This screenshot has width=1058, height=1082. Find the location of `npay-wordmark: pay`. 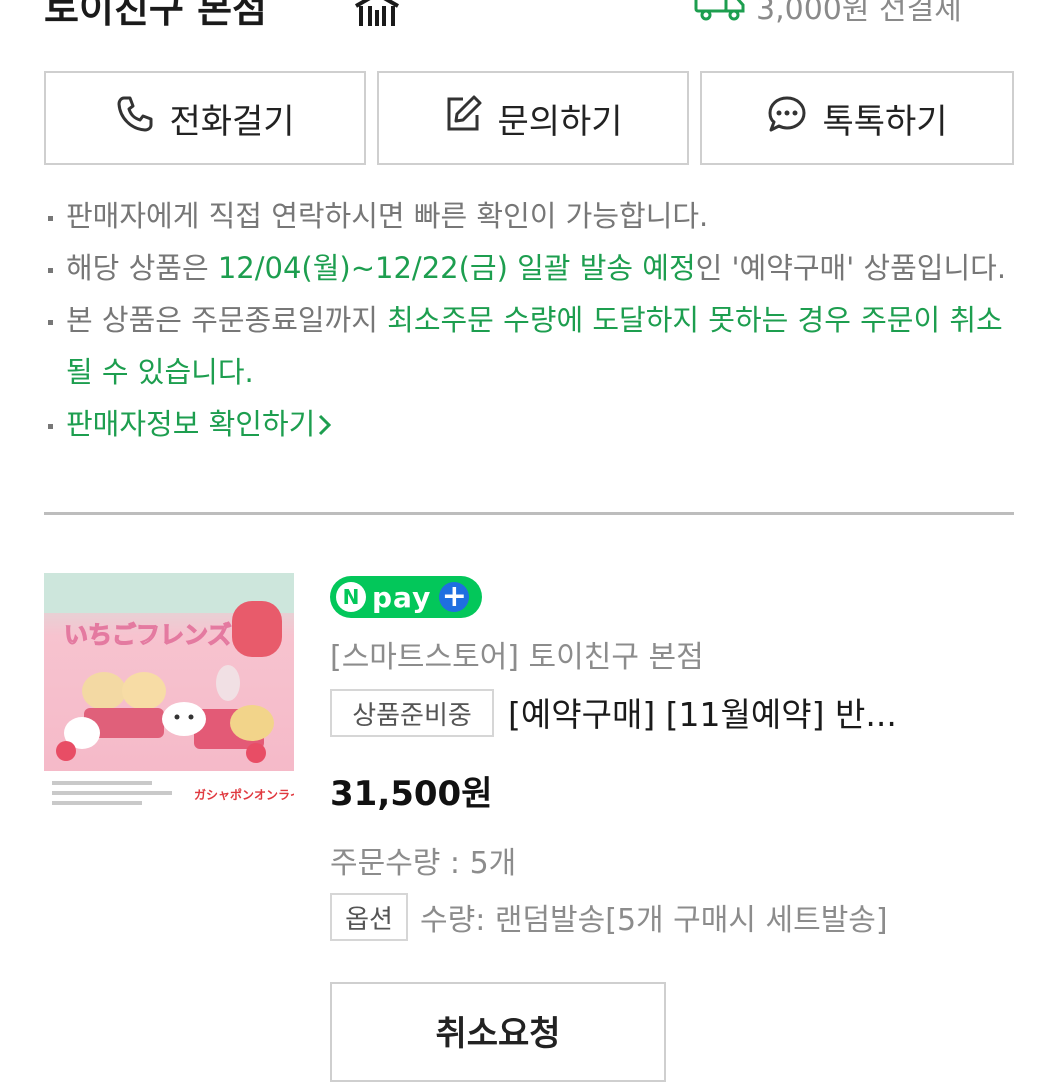

npay-wordmark: pay is located at coordinates (402, 597).